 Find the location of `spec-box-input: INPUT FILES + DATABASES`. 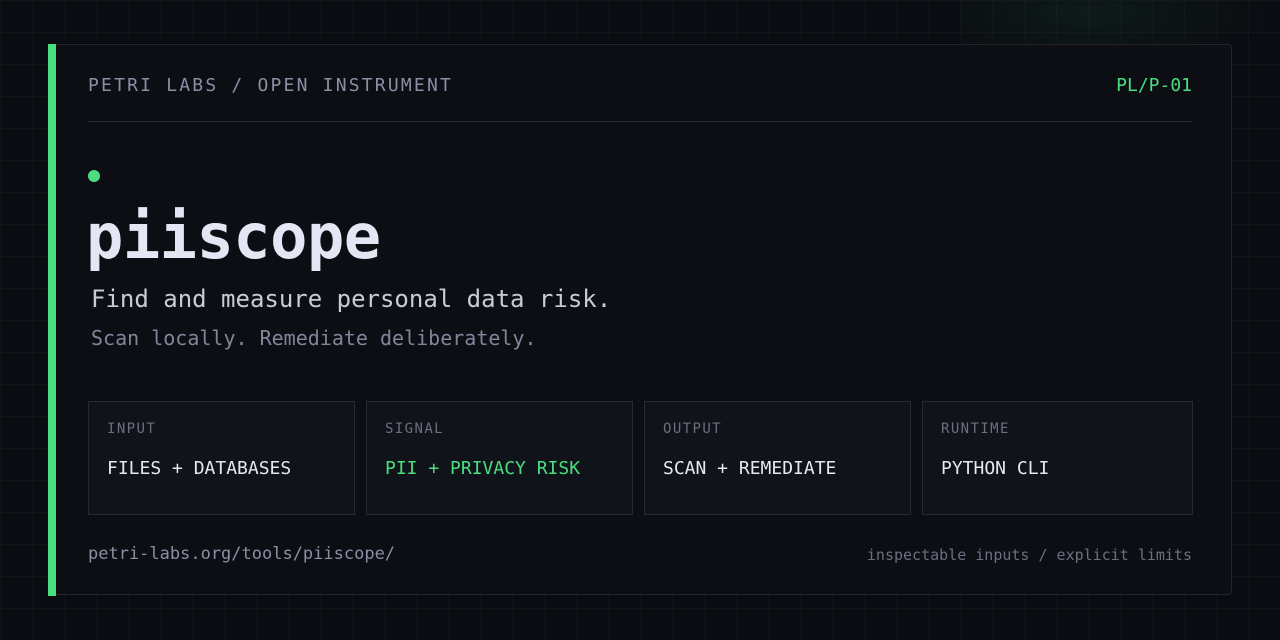

spec-box-input: INPUT FILES + DATABASES is located at coordinates (221, 458).